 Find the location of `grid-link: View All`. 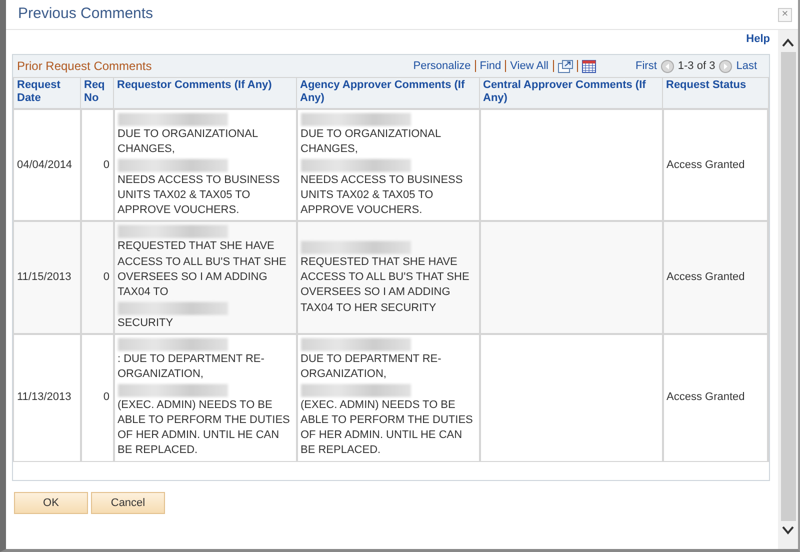

grid-link: View All is located at coordinates (529, 66).